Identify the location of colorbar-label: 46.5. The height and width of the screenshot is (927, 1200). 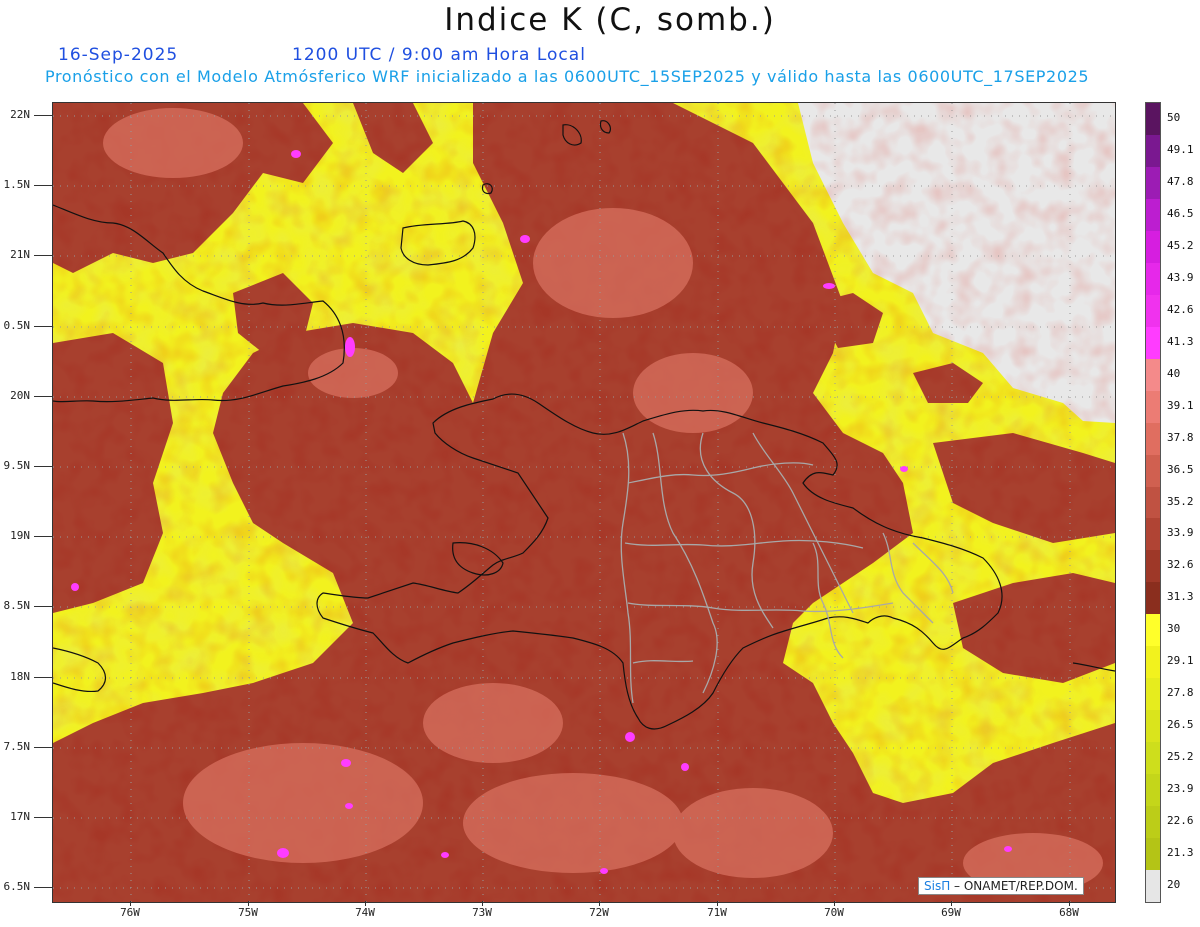
(1180, 213).